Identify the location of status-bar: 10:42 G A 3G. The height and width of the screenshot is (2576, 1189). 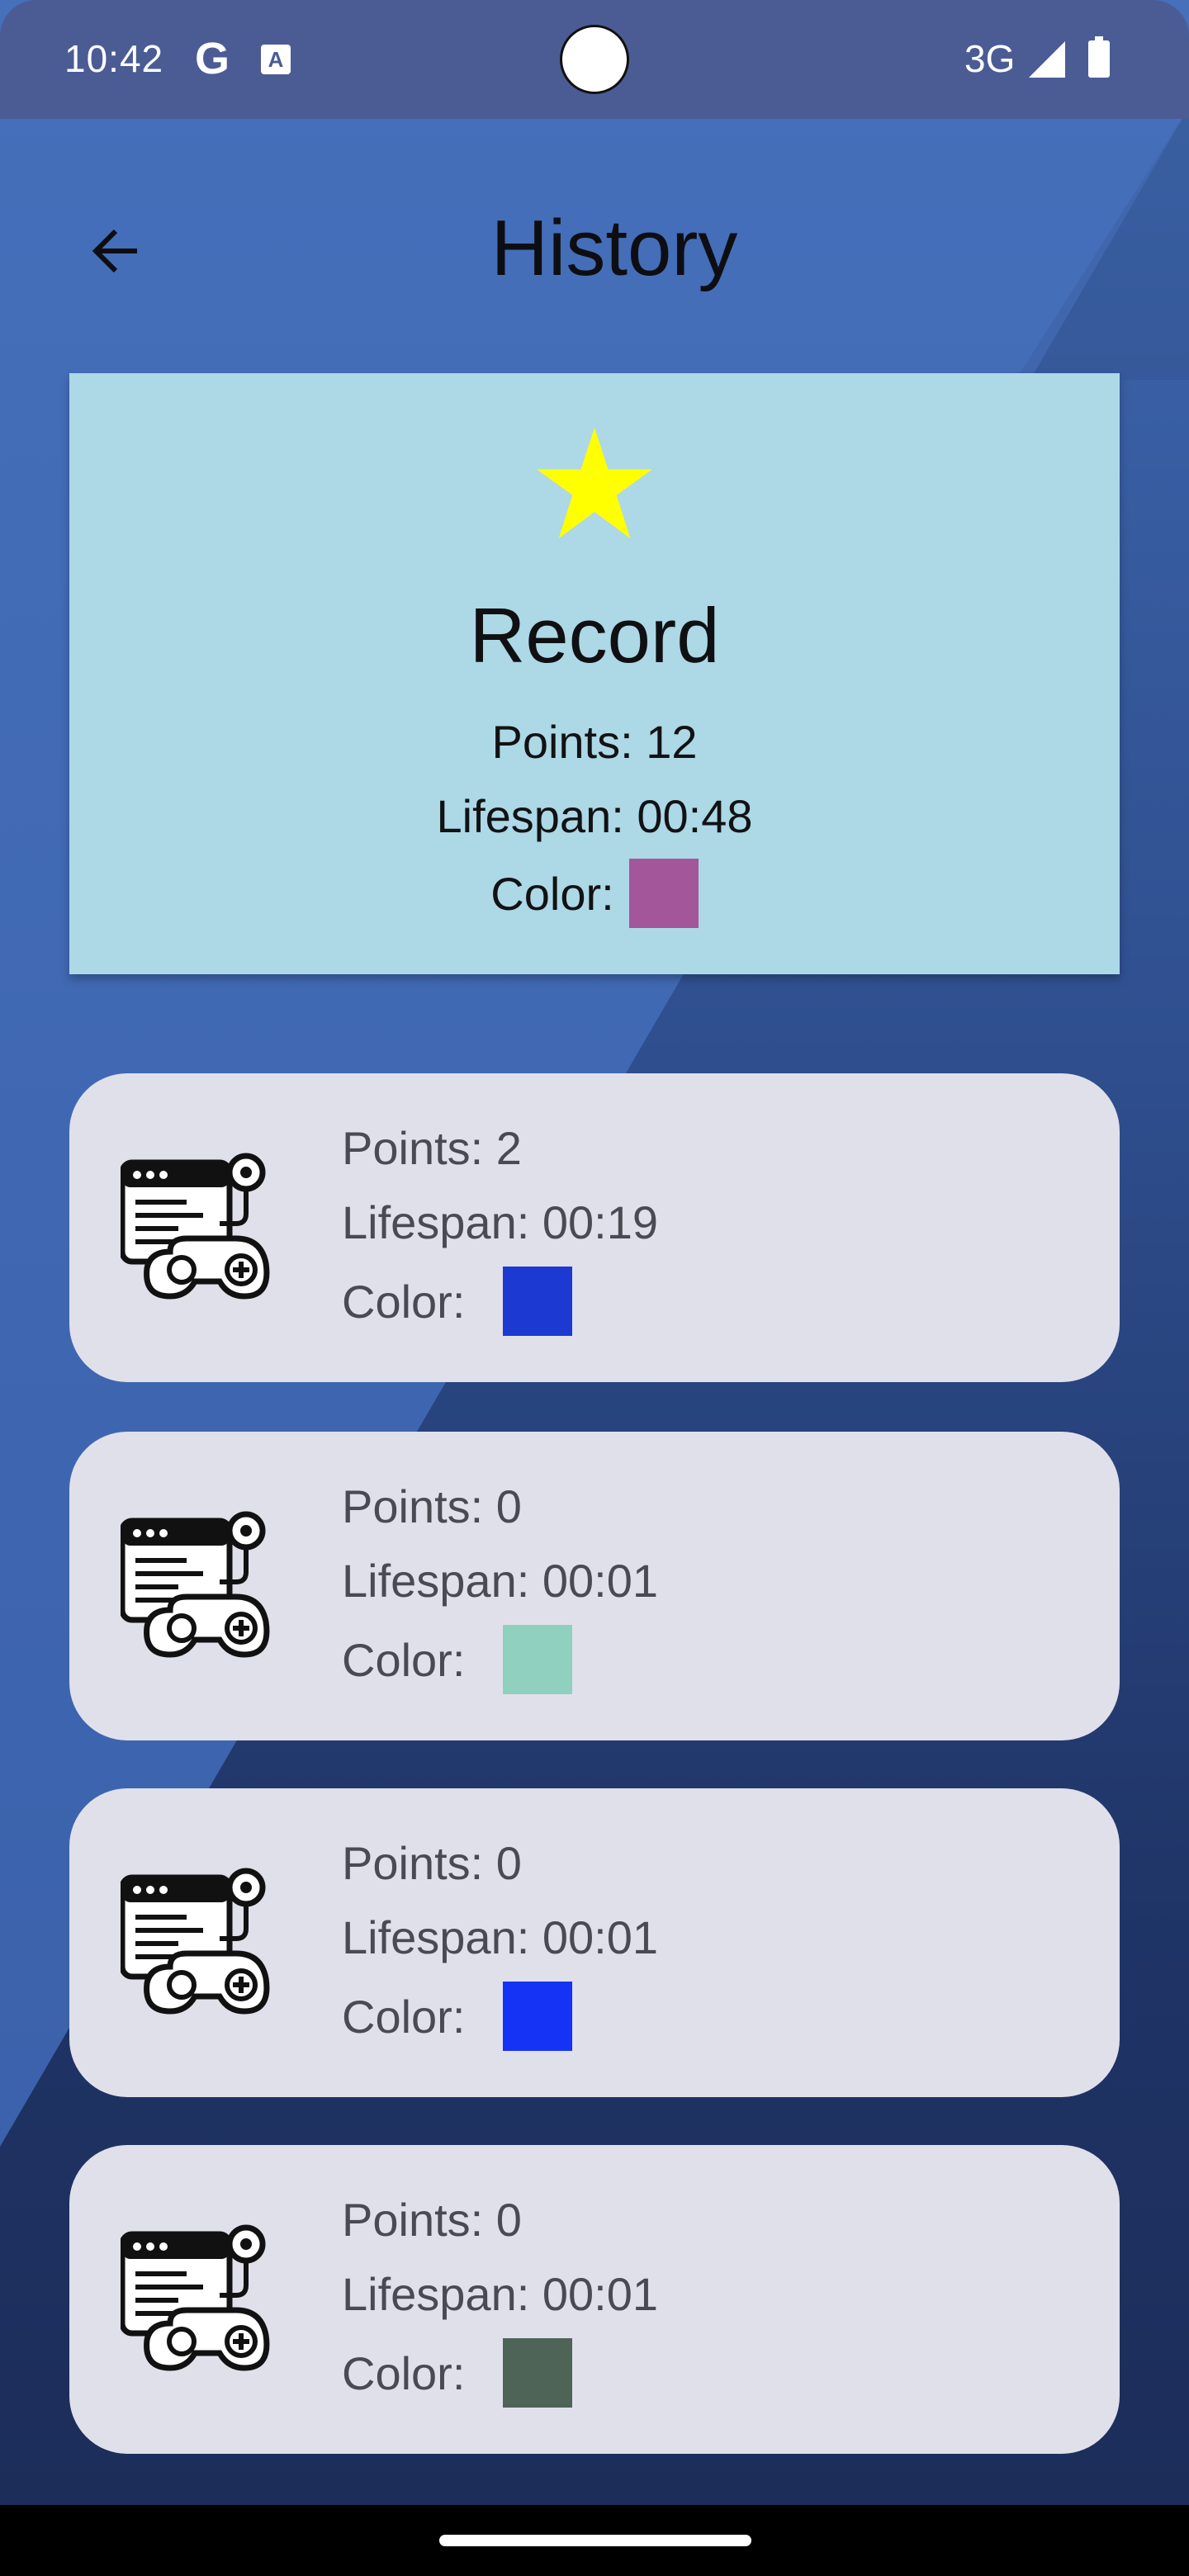
(594, 59).